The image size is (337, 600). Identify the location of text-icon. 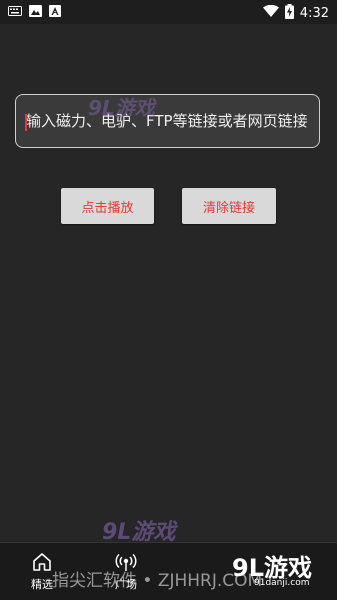
(55, 11).